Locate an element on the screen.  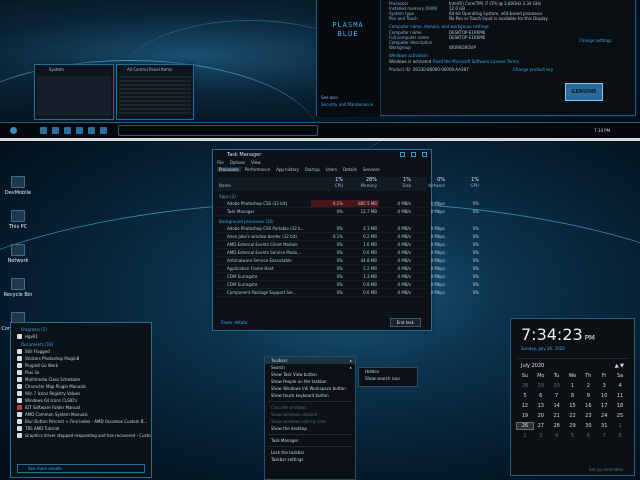
change-product-key-link: Change product key is located at coordinates (533, 69).